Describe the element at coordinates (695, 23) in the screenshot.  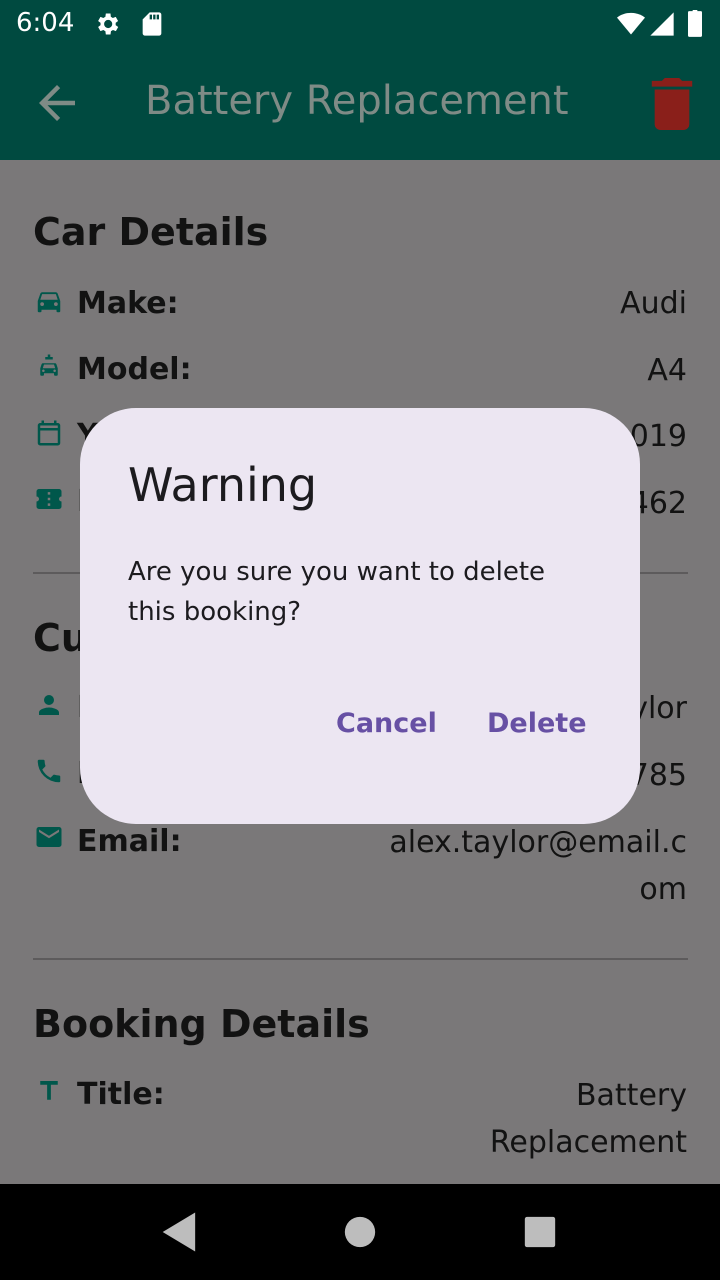
I see `battery-icon` at that location.